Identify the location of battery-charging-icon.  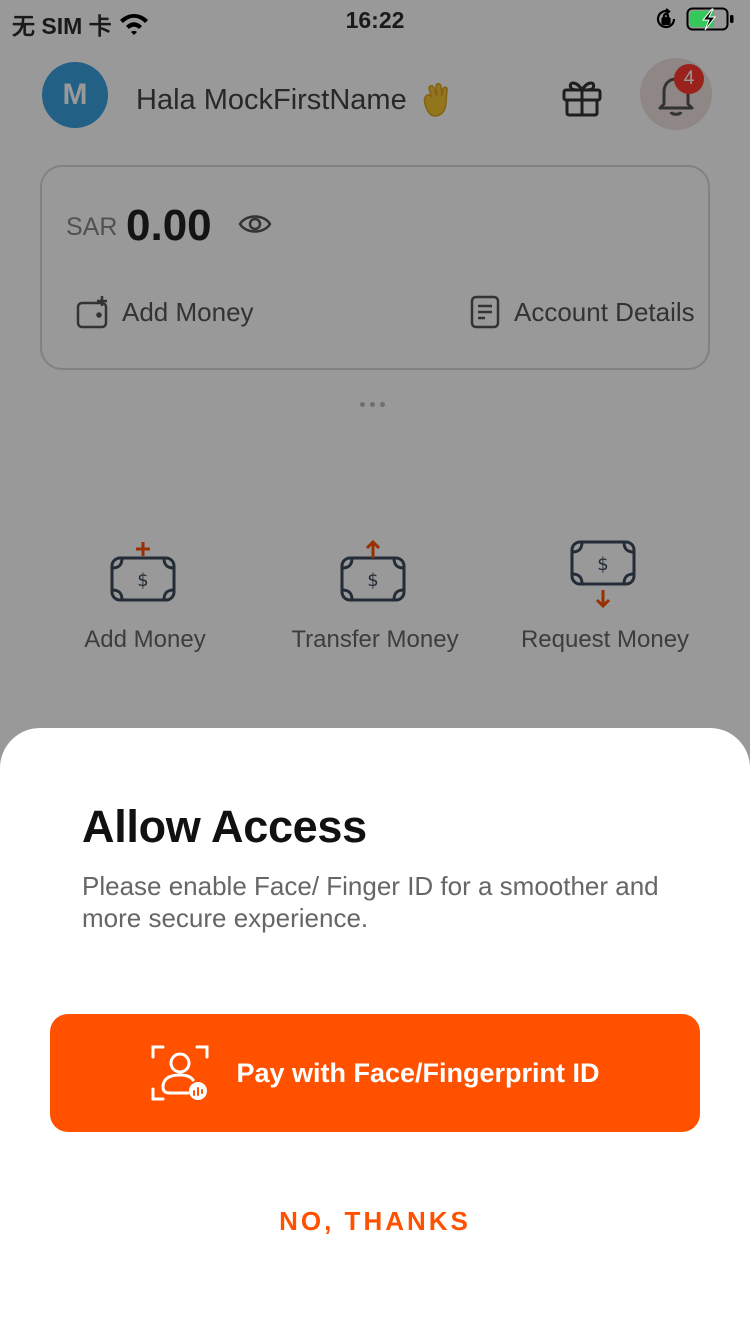
(710, 19).